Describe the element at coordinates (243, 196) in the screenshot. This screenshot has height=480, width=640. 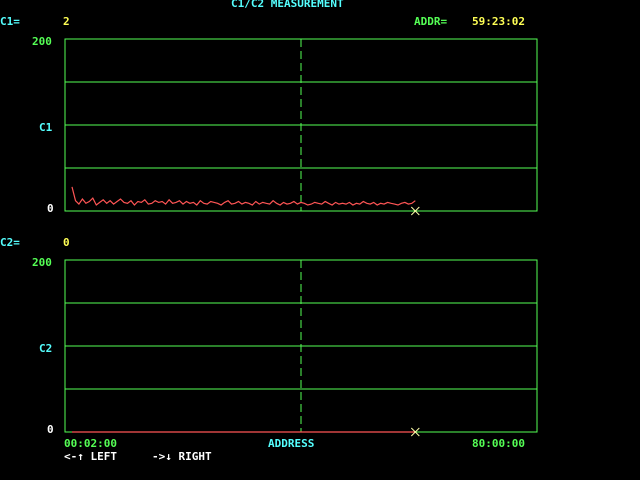
I see `c1-trace` at that location.